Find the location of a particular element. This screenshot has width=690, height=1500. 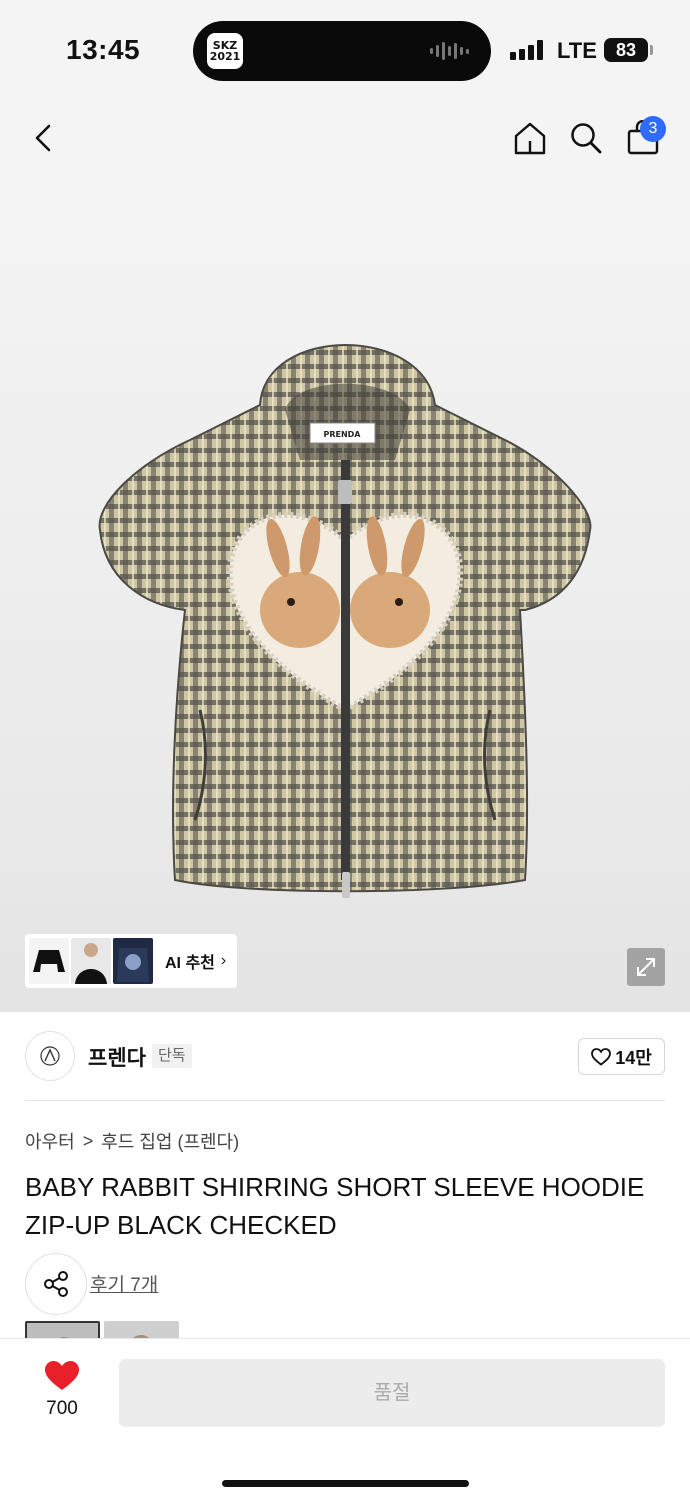

back-button is located at coordinates (44, 138).